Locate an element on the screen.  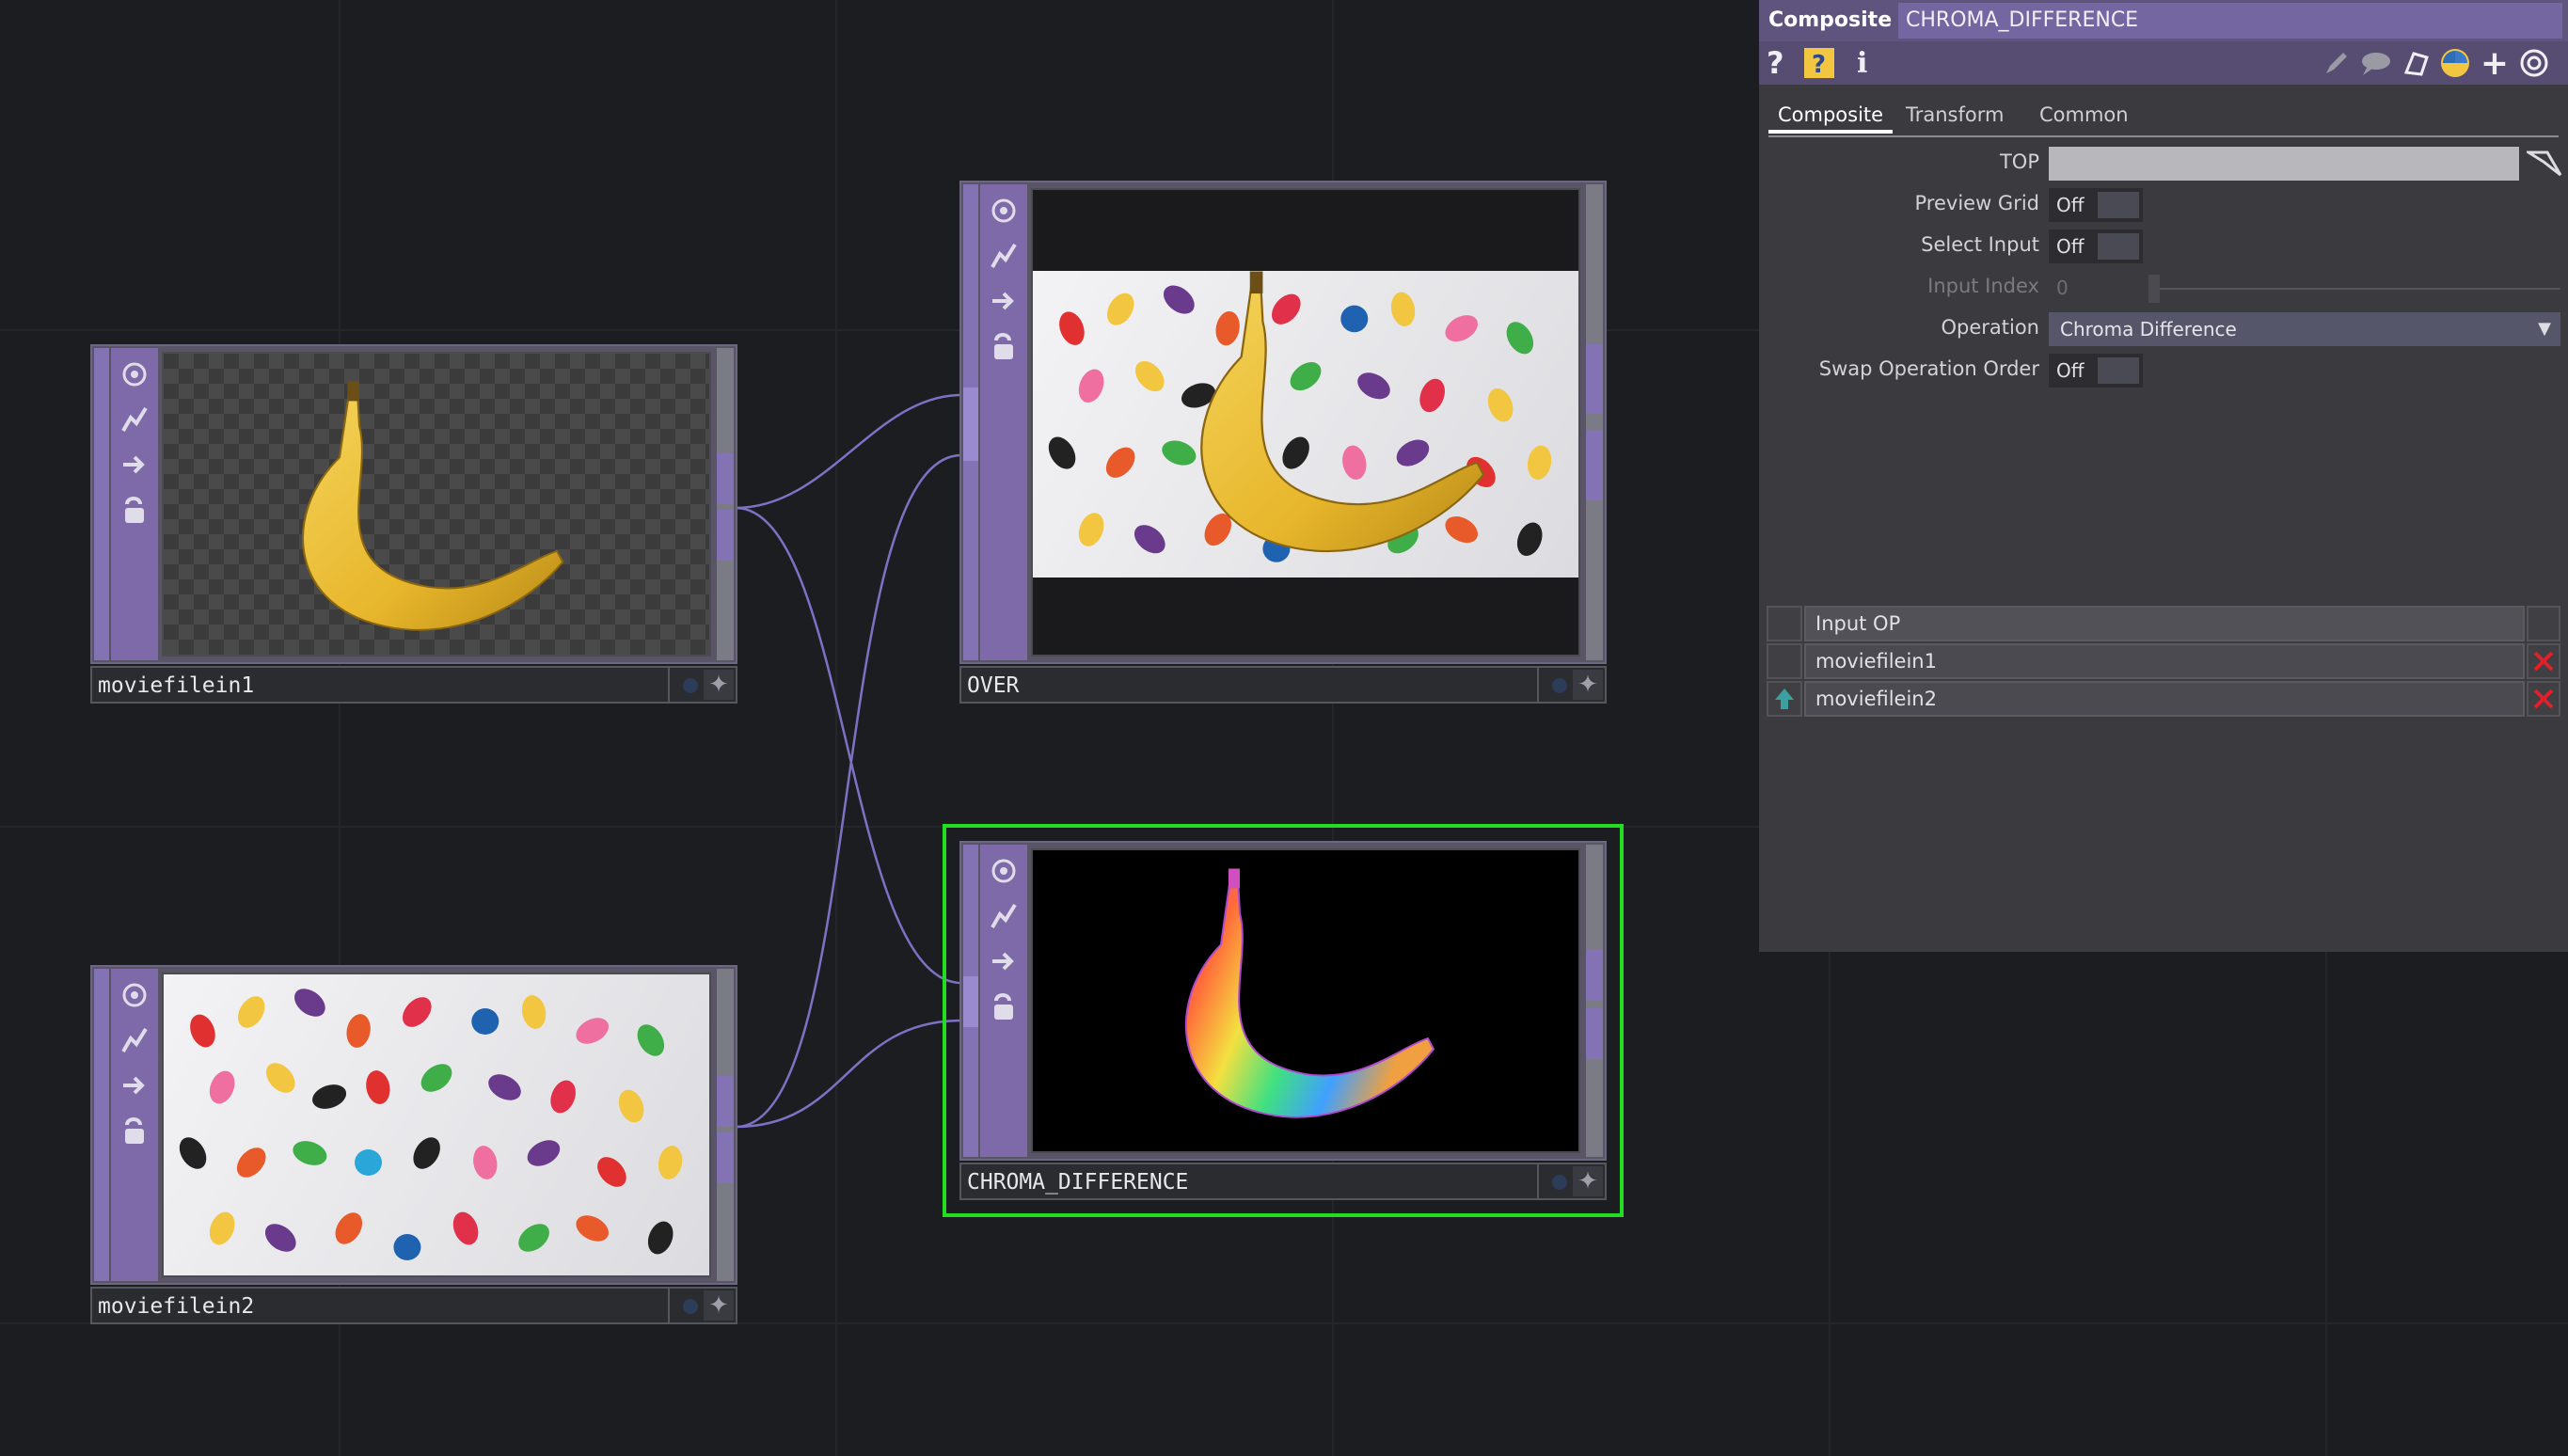
python-help-icon: ? is located at coordinates (1819, 63).